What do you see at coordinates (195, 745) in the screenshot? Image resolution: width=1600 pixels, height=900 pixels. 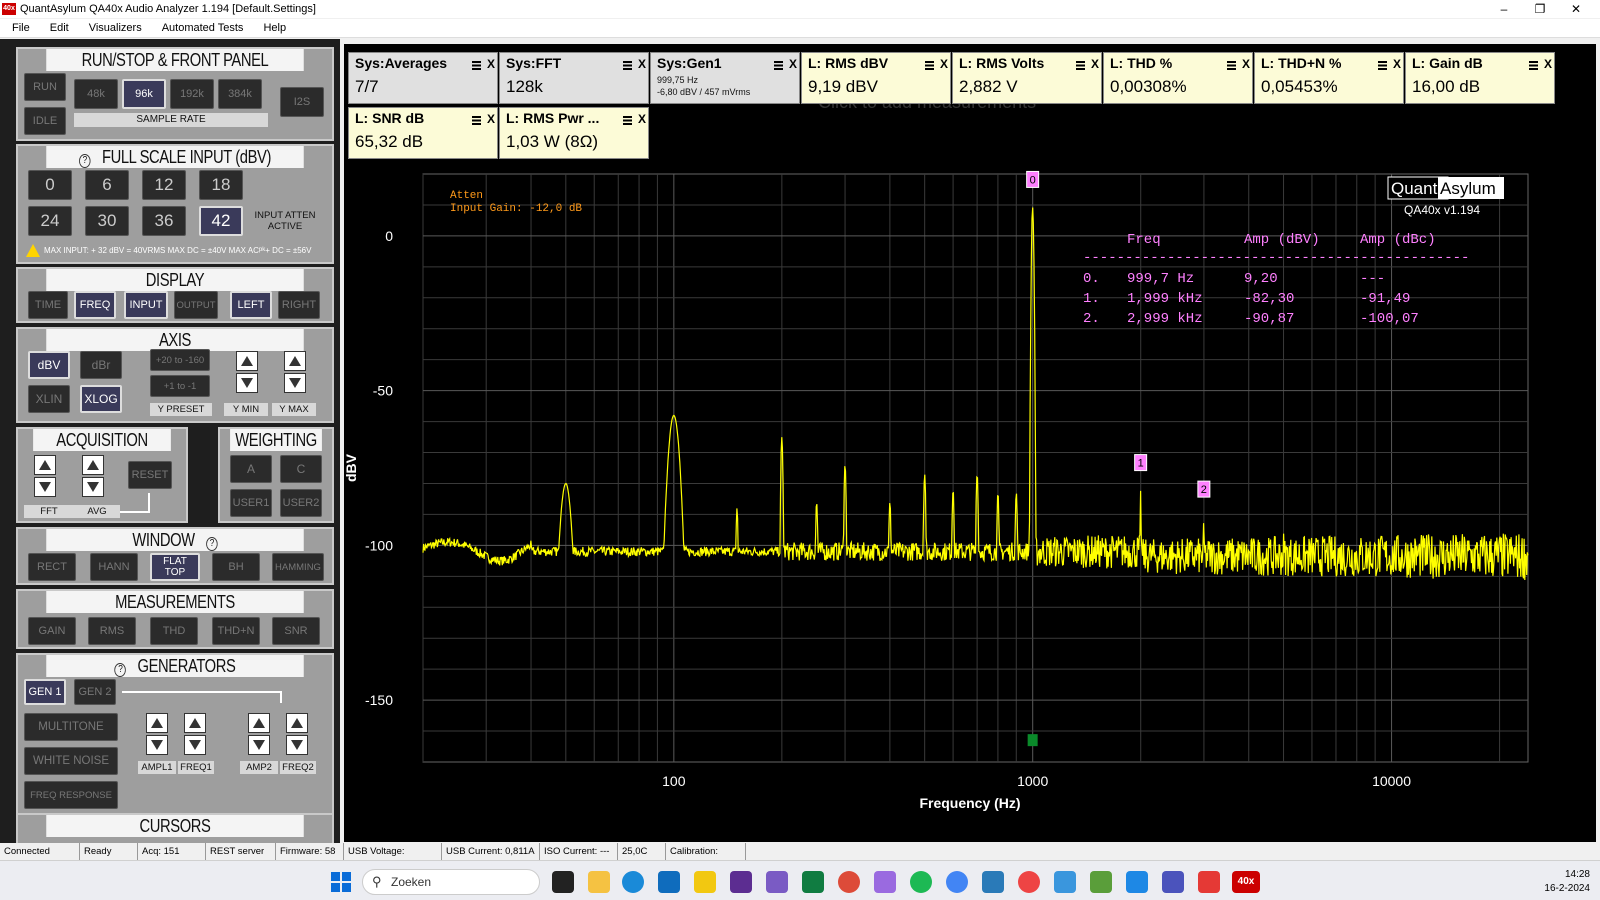 I see `freq1-down-button` at bounding box center [195, 745].